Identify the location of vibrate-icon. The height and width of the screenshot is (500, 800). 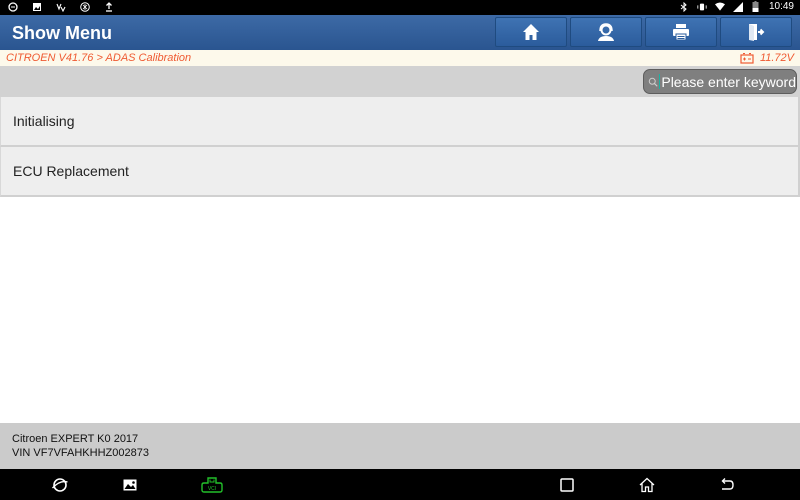
(702, 7).